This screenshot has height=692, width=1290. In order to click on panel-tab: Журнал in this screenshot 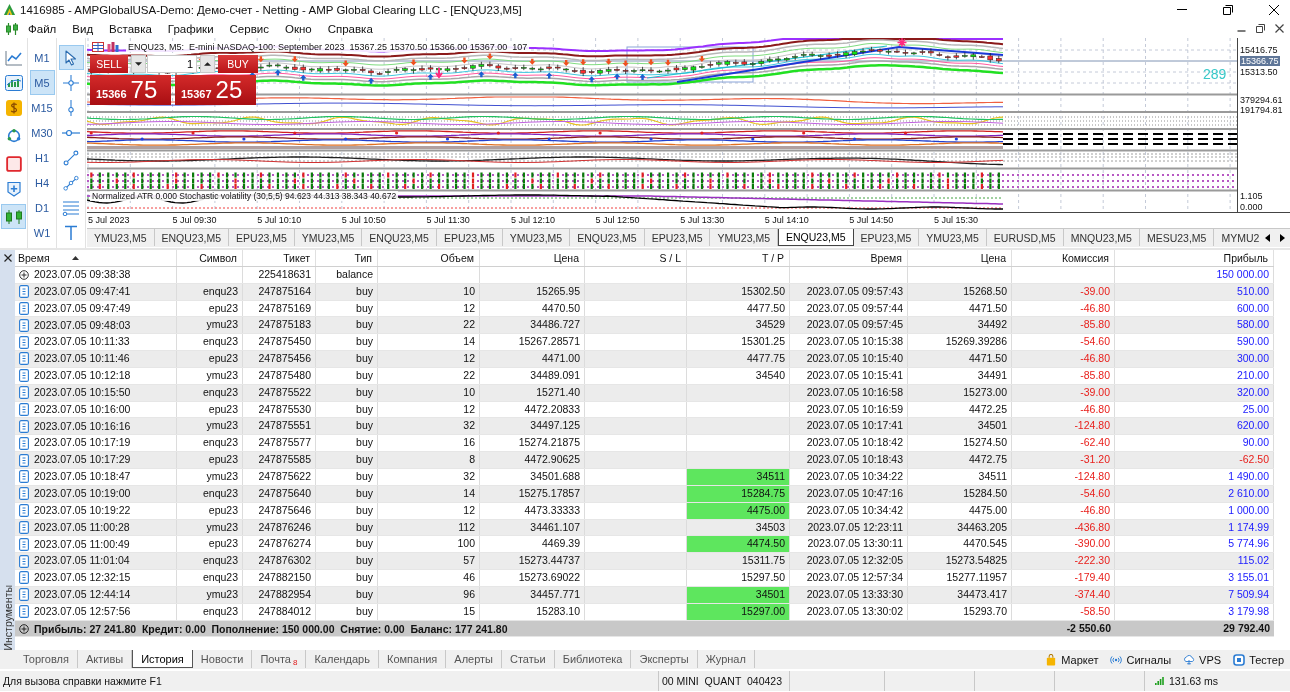, I will do `click(726, 659)`.